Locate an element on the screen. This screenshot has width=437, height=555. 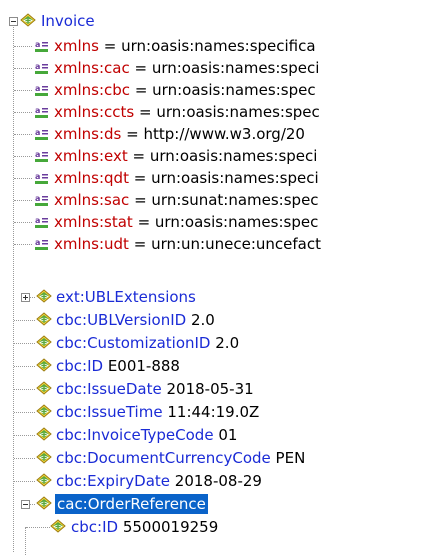
element-value: 01 is located at coordinates (228, 435).